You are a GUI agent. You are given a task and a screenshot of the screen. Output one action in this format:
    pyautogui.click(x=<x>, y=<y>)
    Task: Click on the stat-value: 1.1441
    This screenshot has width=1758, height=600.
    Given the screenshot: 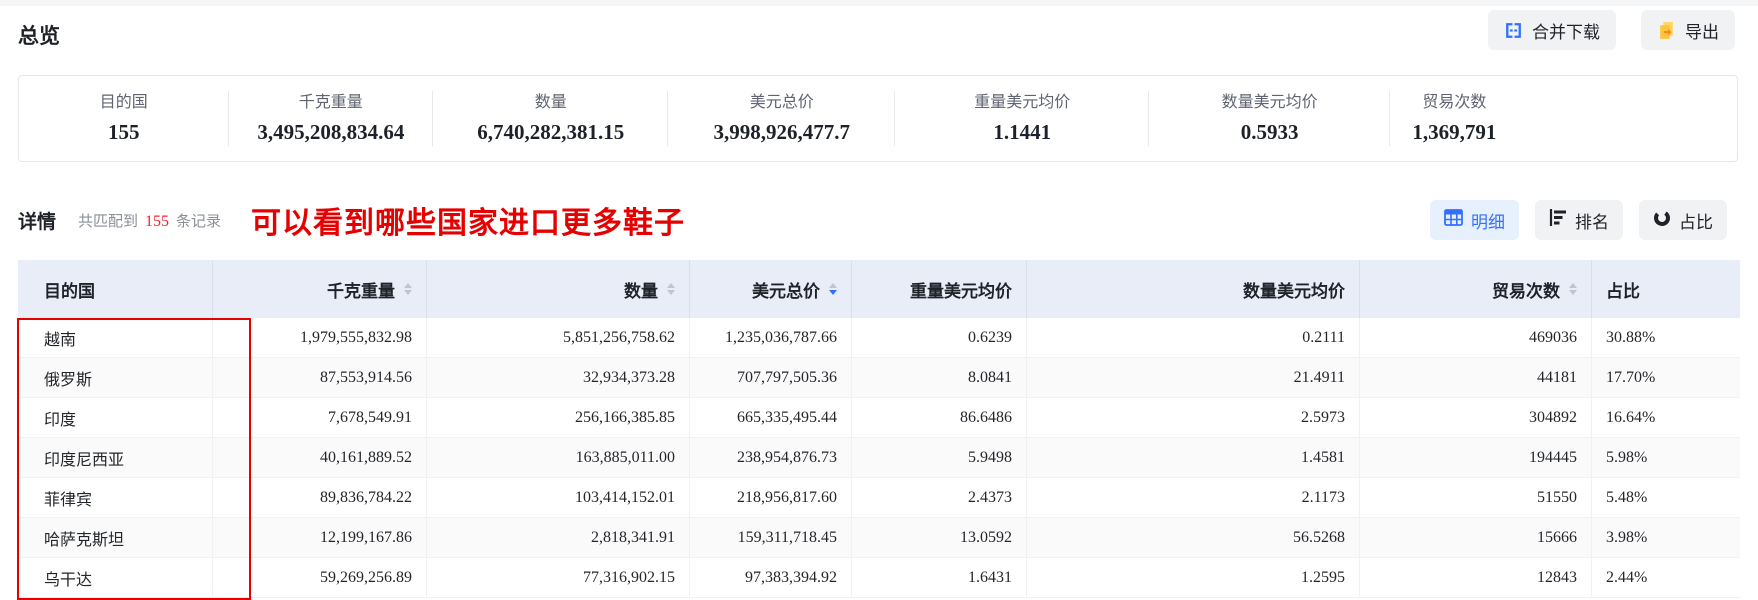 What is the action you would take?
    pyautogui.click(x=1022, y=131)
    